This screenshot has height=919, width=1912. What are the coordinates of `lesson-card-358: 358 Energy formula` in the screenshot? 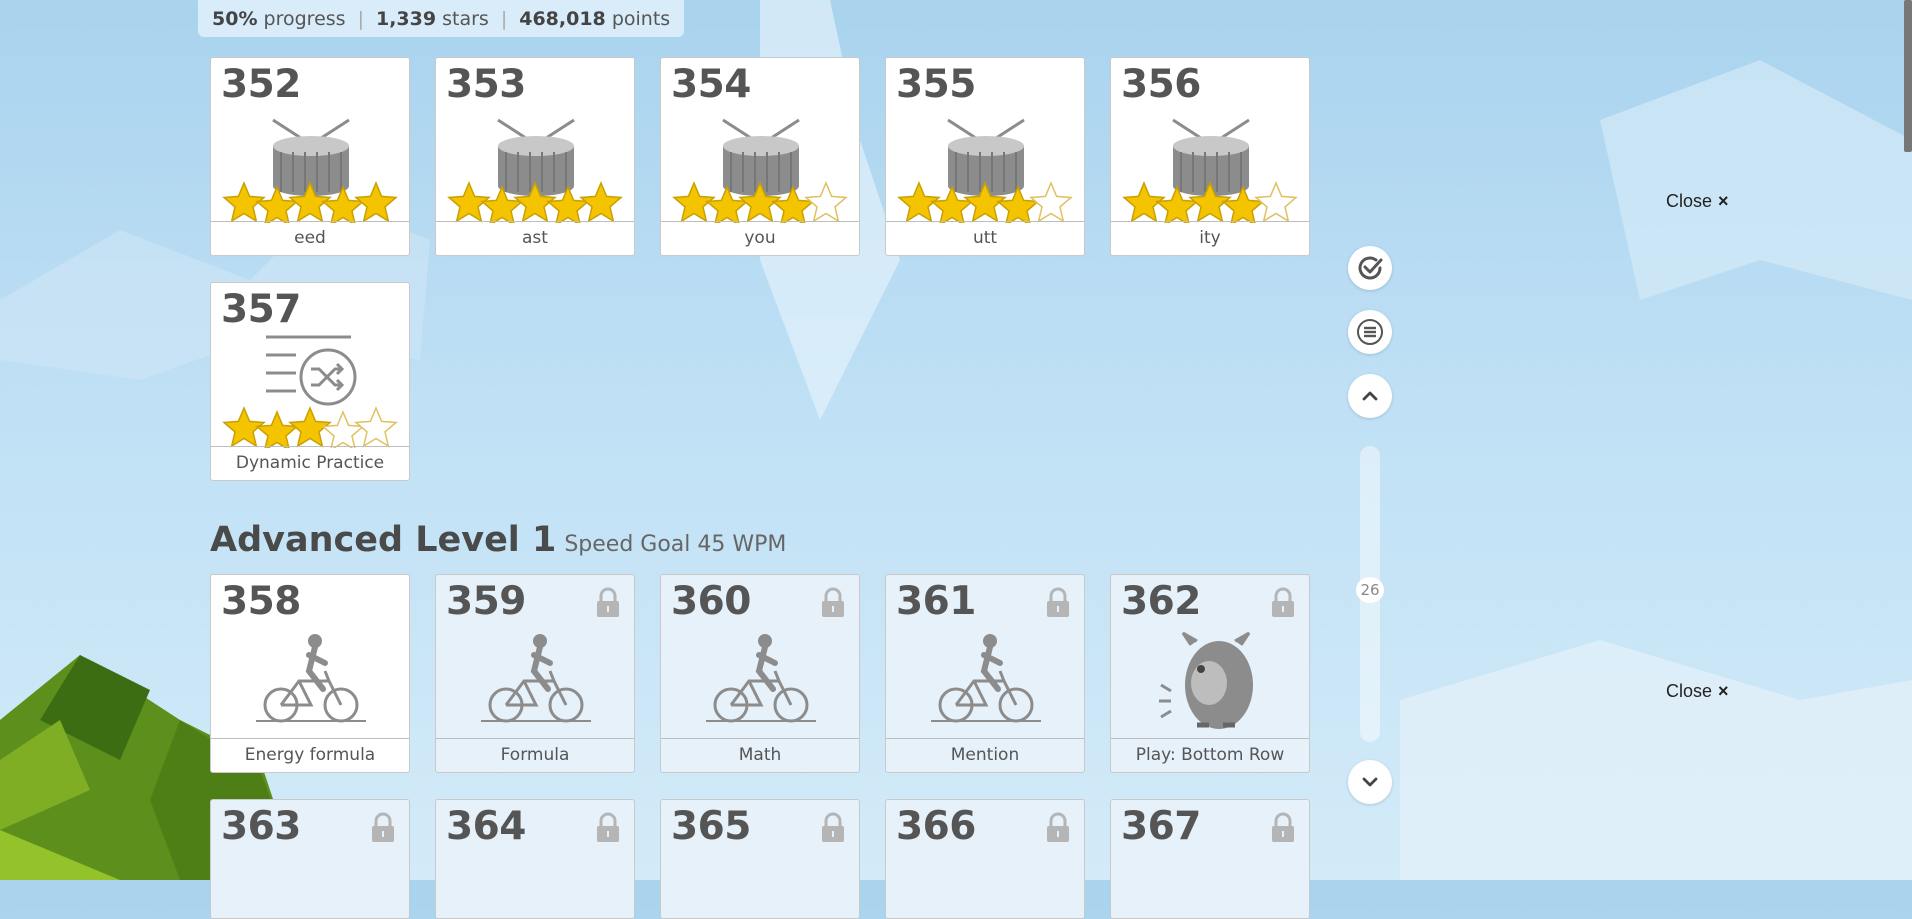 It's located at (310, 673).